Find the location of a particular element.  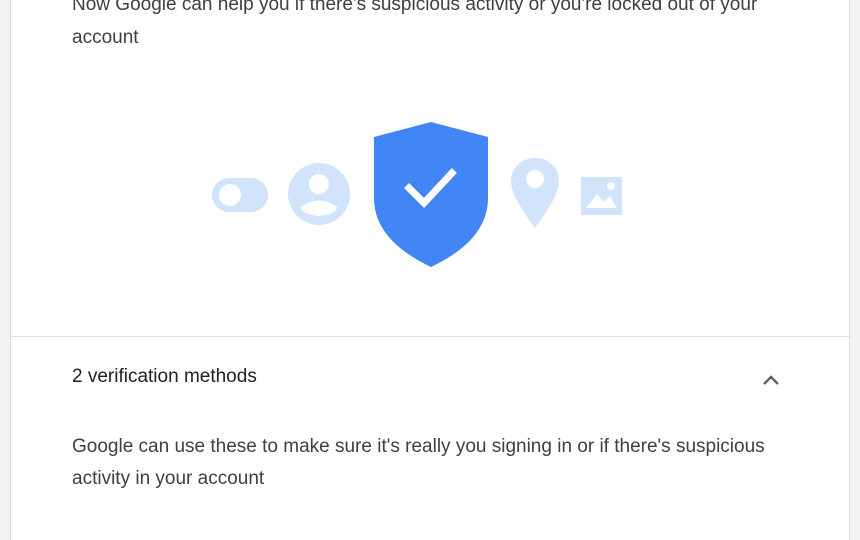

section-divider is located at coordinates (431, 336).